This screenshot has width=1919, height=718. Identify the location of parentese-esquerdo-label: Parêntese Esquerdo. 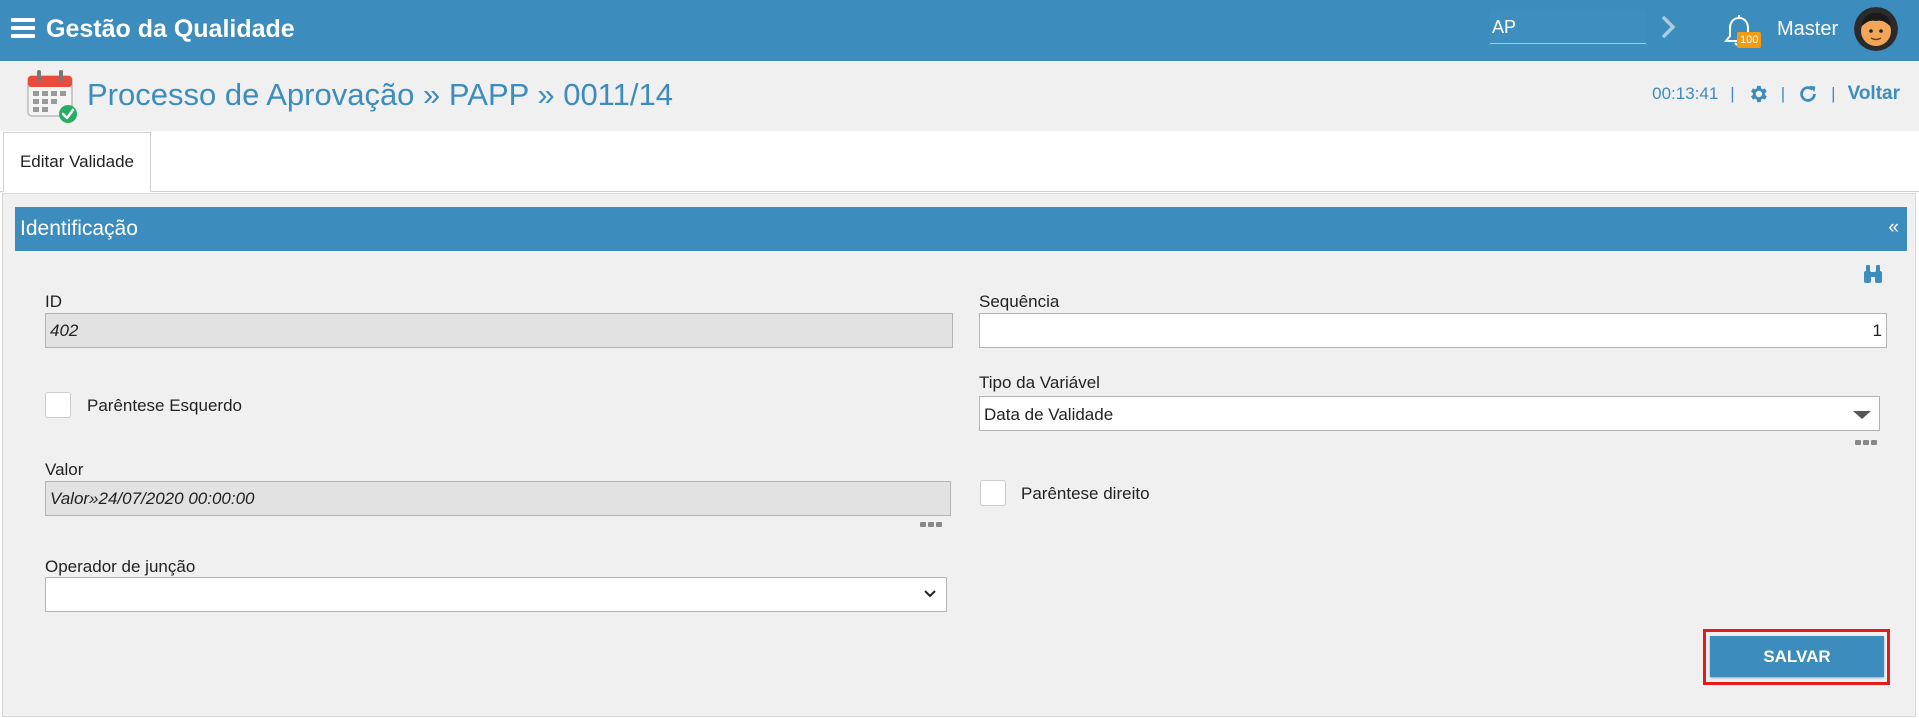
(164, 405).